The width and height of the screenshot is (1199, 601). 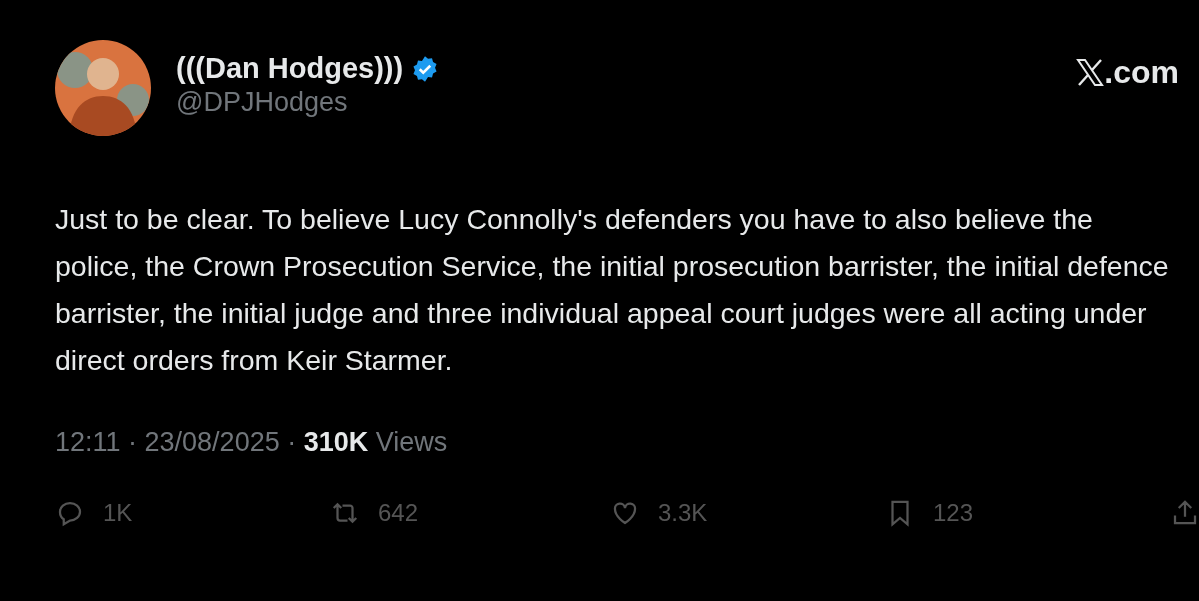 What do you see at coordinates (308, 102) in the screenshot?
I see `author-handle: @DPJHodges` at bounding box center [308, 102].